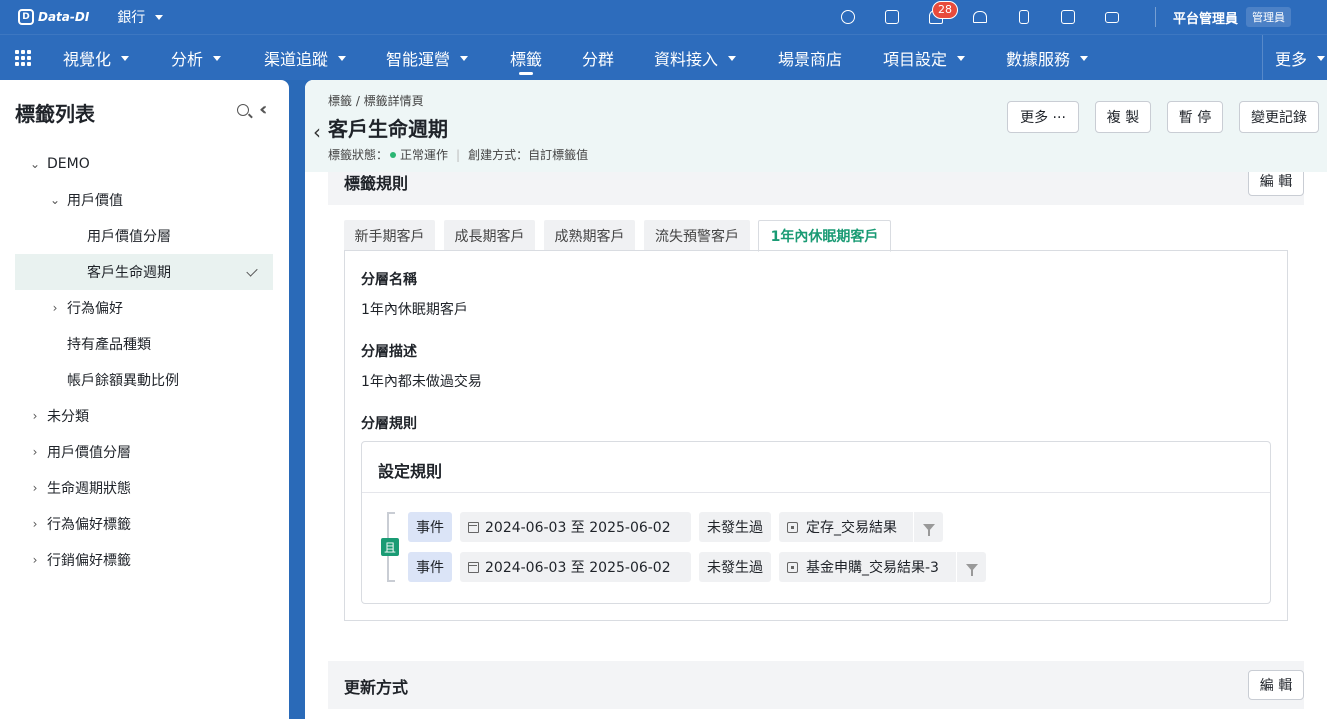  Describe the element at coordinates (695, 58) in the screenshot. I see `nav-data-ingestion: 資料接入` at that location.